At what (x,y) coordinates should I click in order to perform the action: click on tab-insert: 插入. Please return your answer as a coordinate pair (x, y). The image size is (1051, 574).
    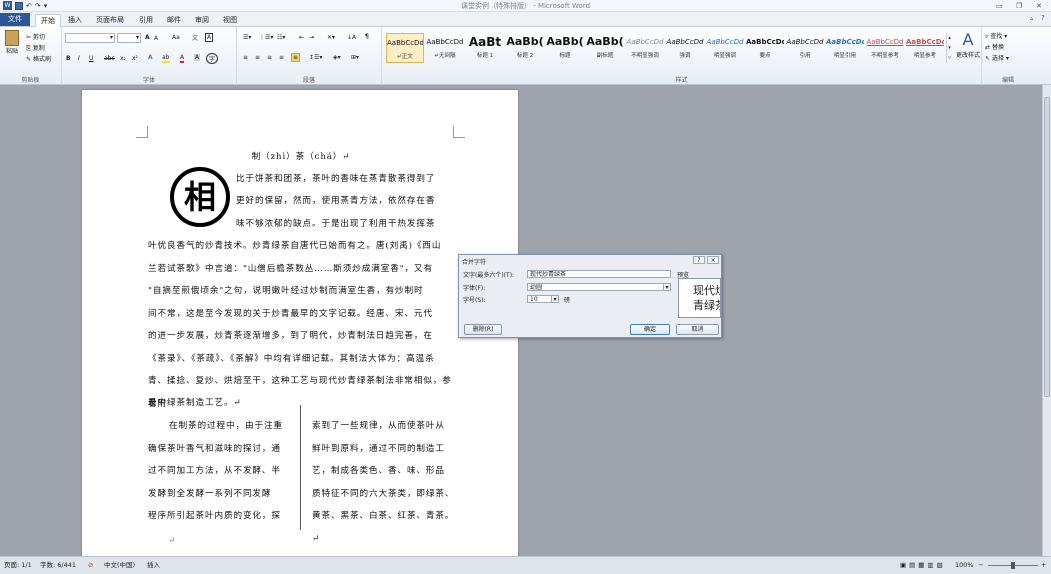
    Looking at the image, I should click on (75, 20).